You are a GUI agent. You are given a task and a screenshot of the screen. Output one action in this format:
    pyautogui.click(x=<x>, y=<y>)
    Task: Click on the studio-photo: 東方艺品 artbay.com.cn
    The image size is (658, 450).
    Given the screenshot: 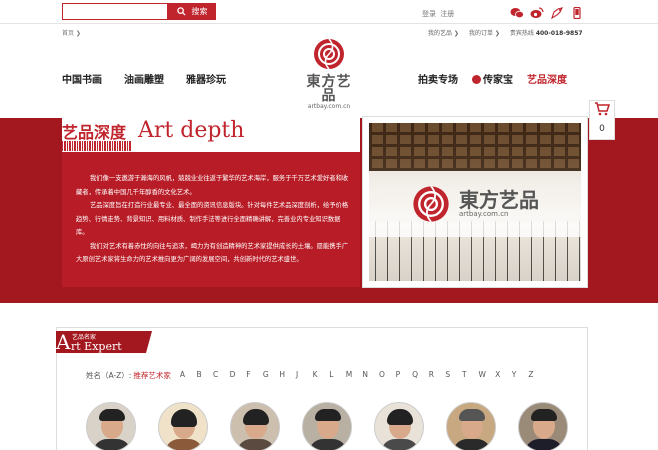 What is the action you would take?
    pyautogui.click(x=475, y=202)
    